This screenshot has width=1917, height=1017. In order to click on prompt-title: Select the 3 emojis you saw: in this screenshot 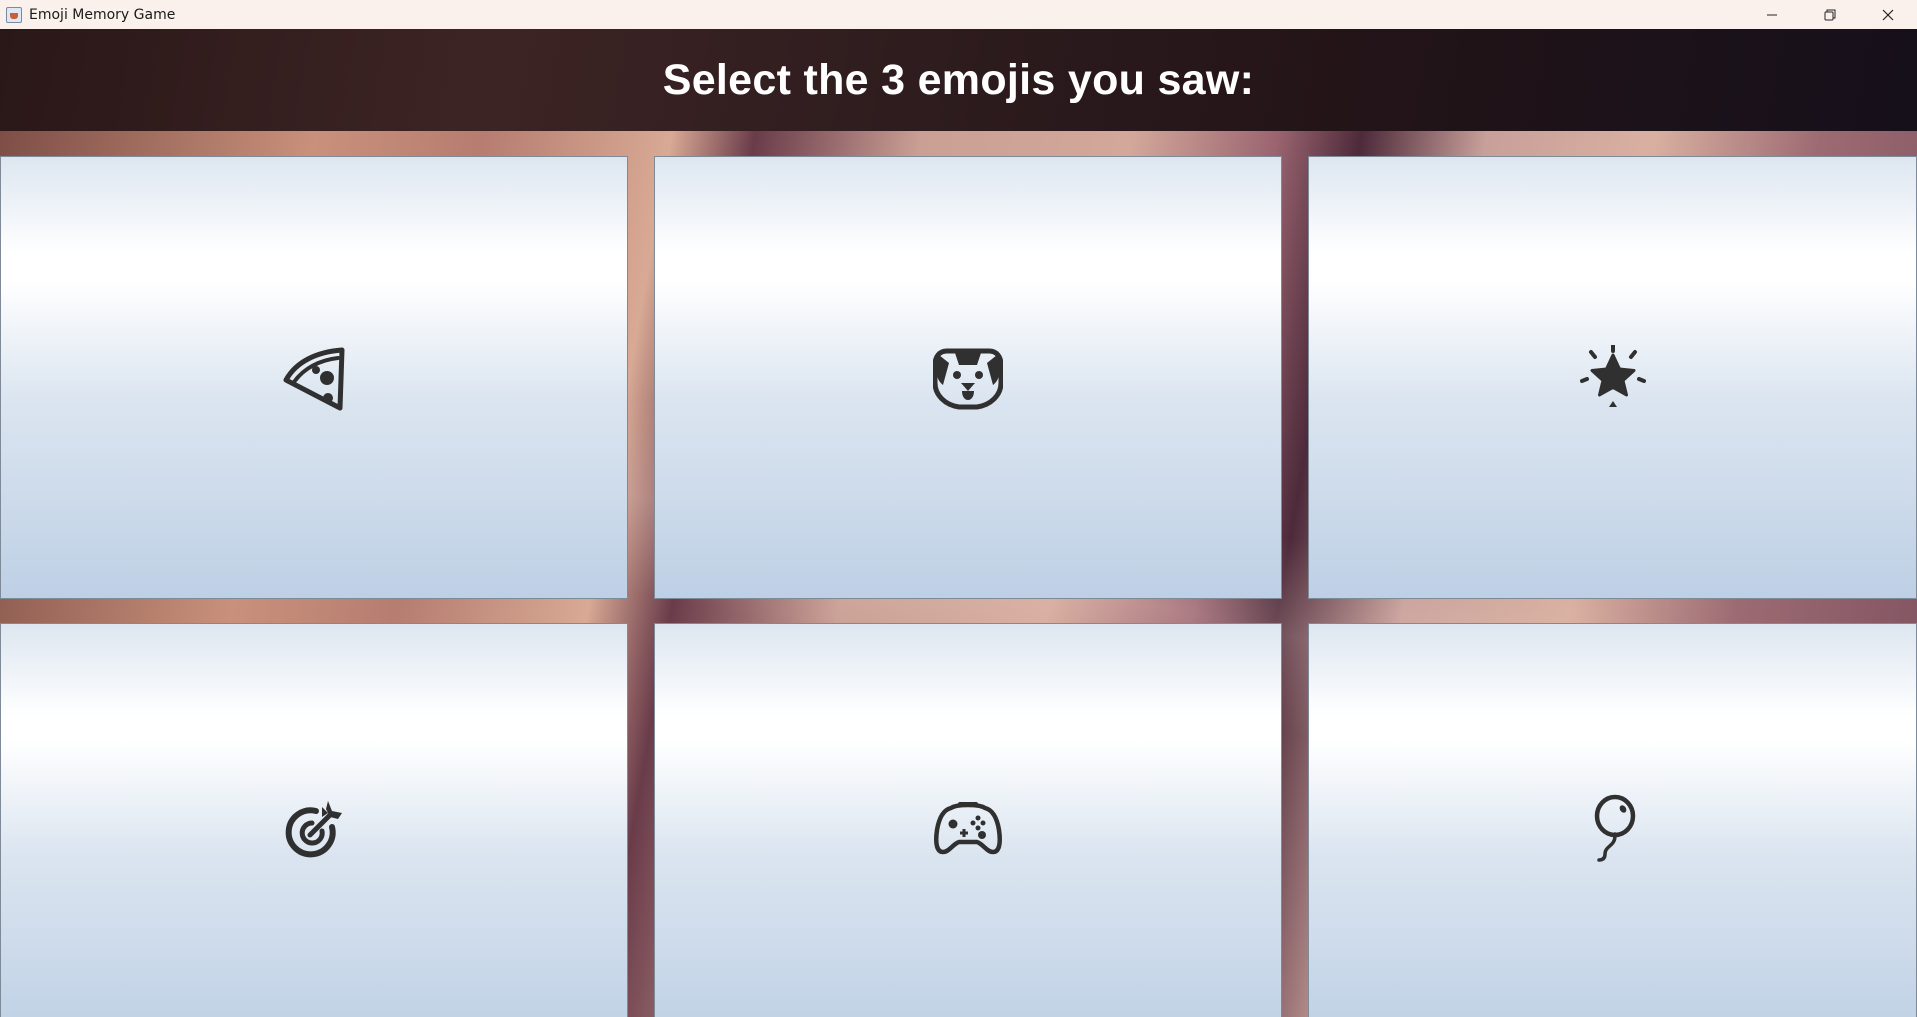, I will do `click(958, 79)`.